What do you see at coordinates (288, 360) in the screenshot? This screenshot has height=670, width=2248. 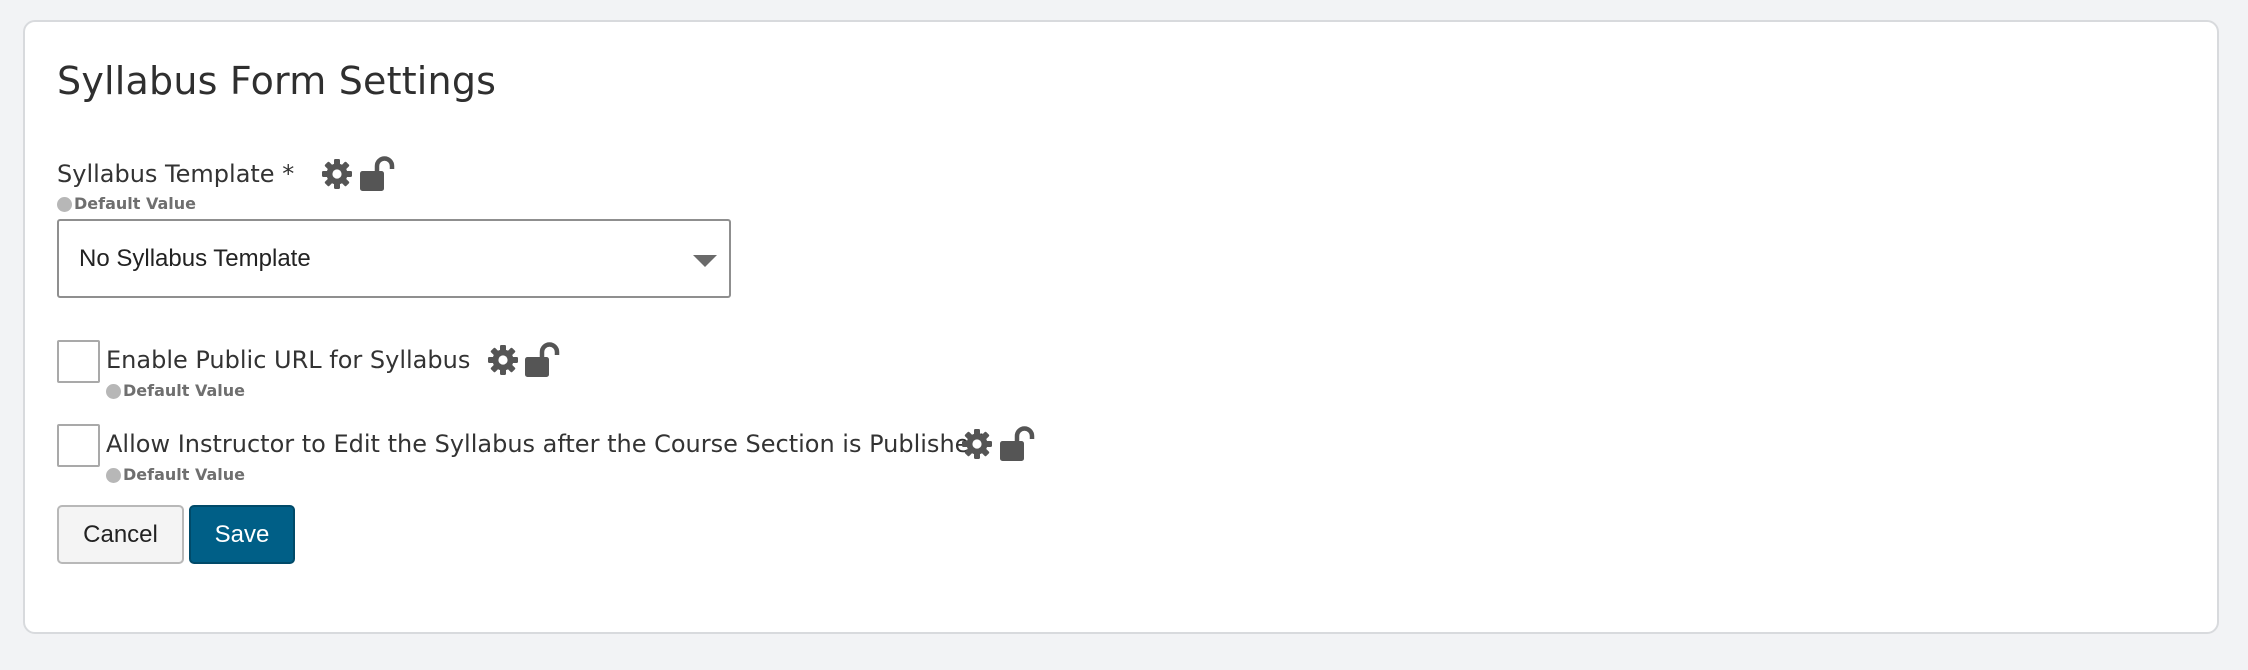 I see `public-url-label: Enable Public URL for Syllabus` at bounding box center [288, 360].